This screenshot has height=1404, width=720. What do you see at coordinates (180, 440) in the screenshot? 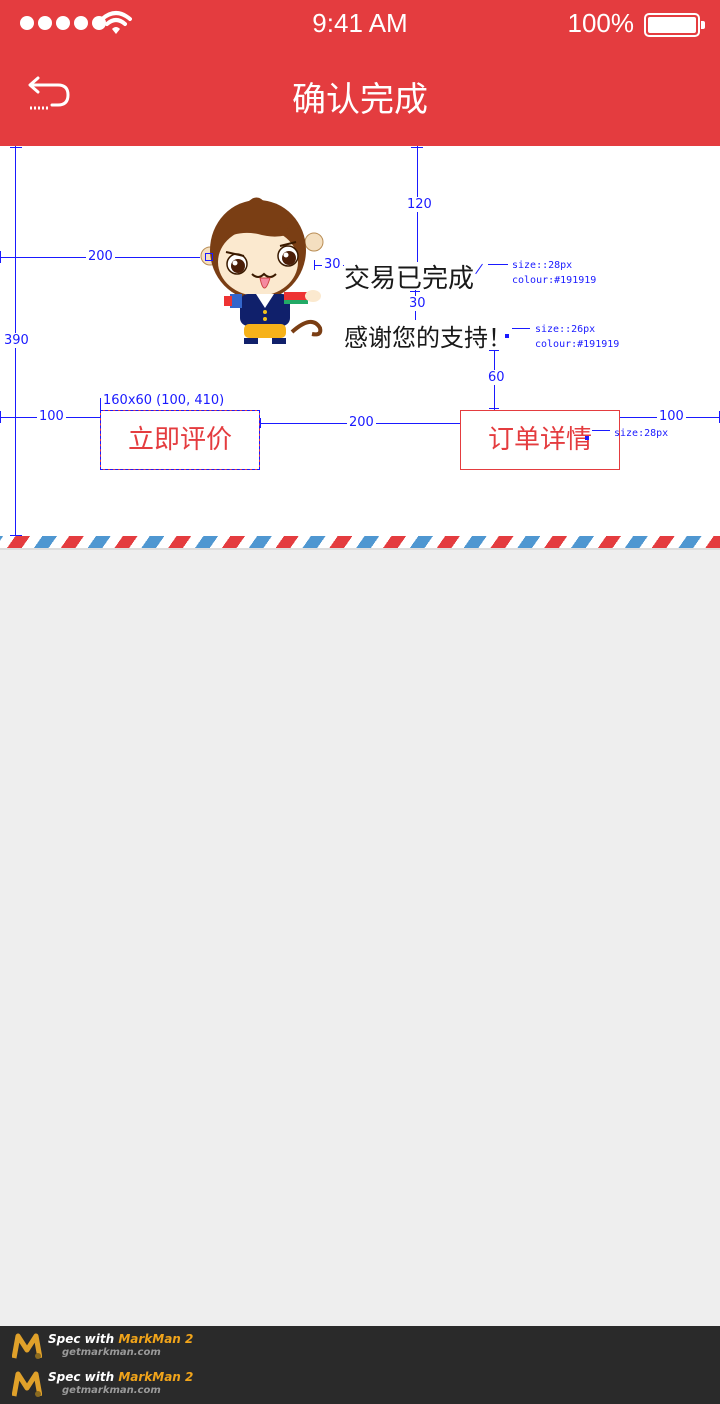
I see `review-now-button: 立即评价` at bounding box center [180, 440].